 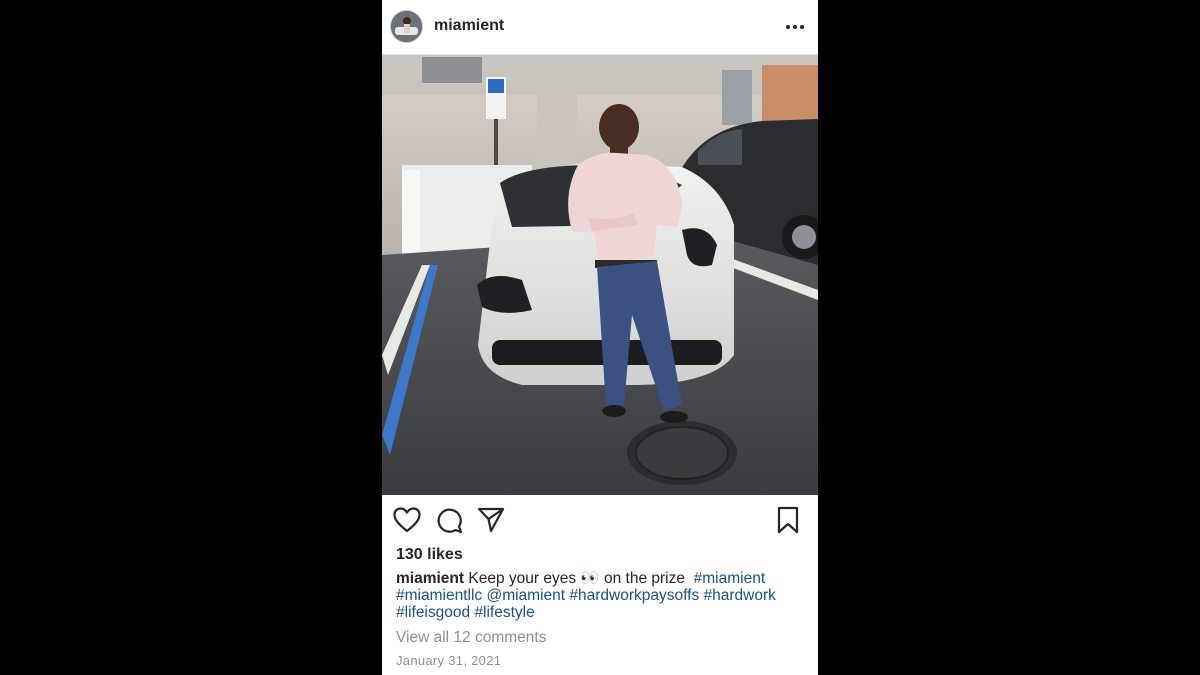 What do you see at coordinates (449, 520) in the screenshot?
I see `comment-bubble-icon` at bounding box center [449, 520].